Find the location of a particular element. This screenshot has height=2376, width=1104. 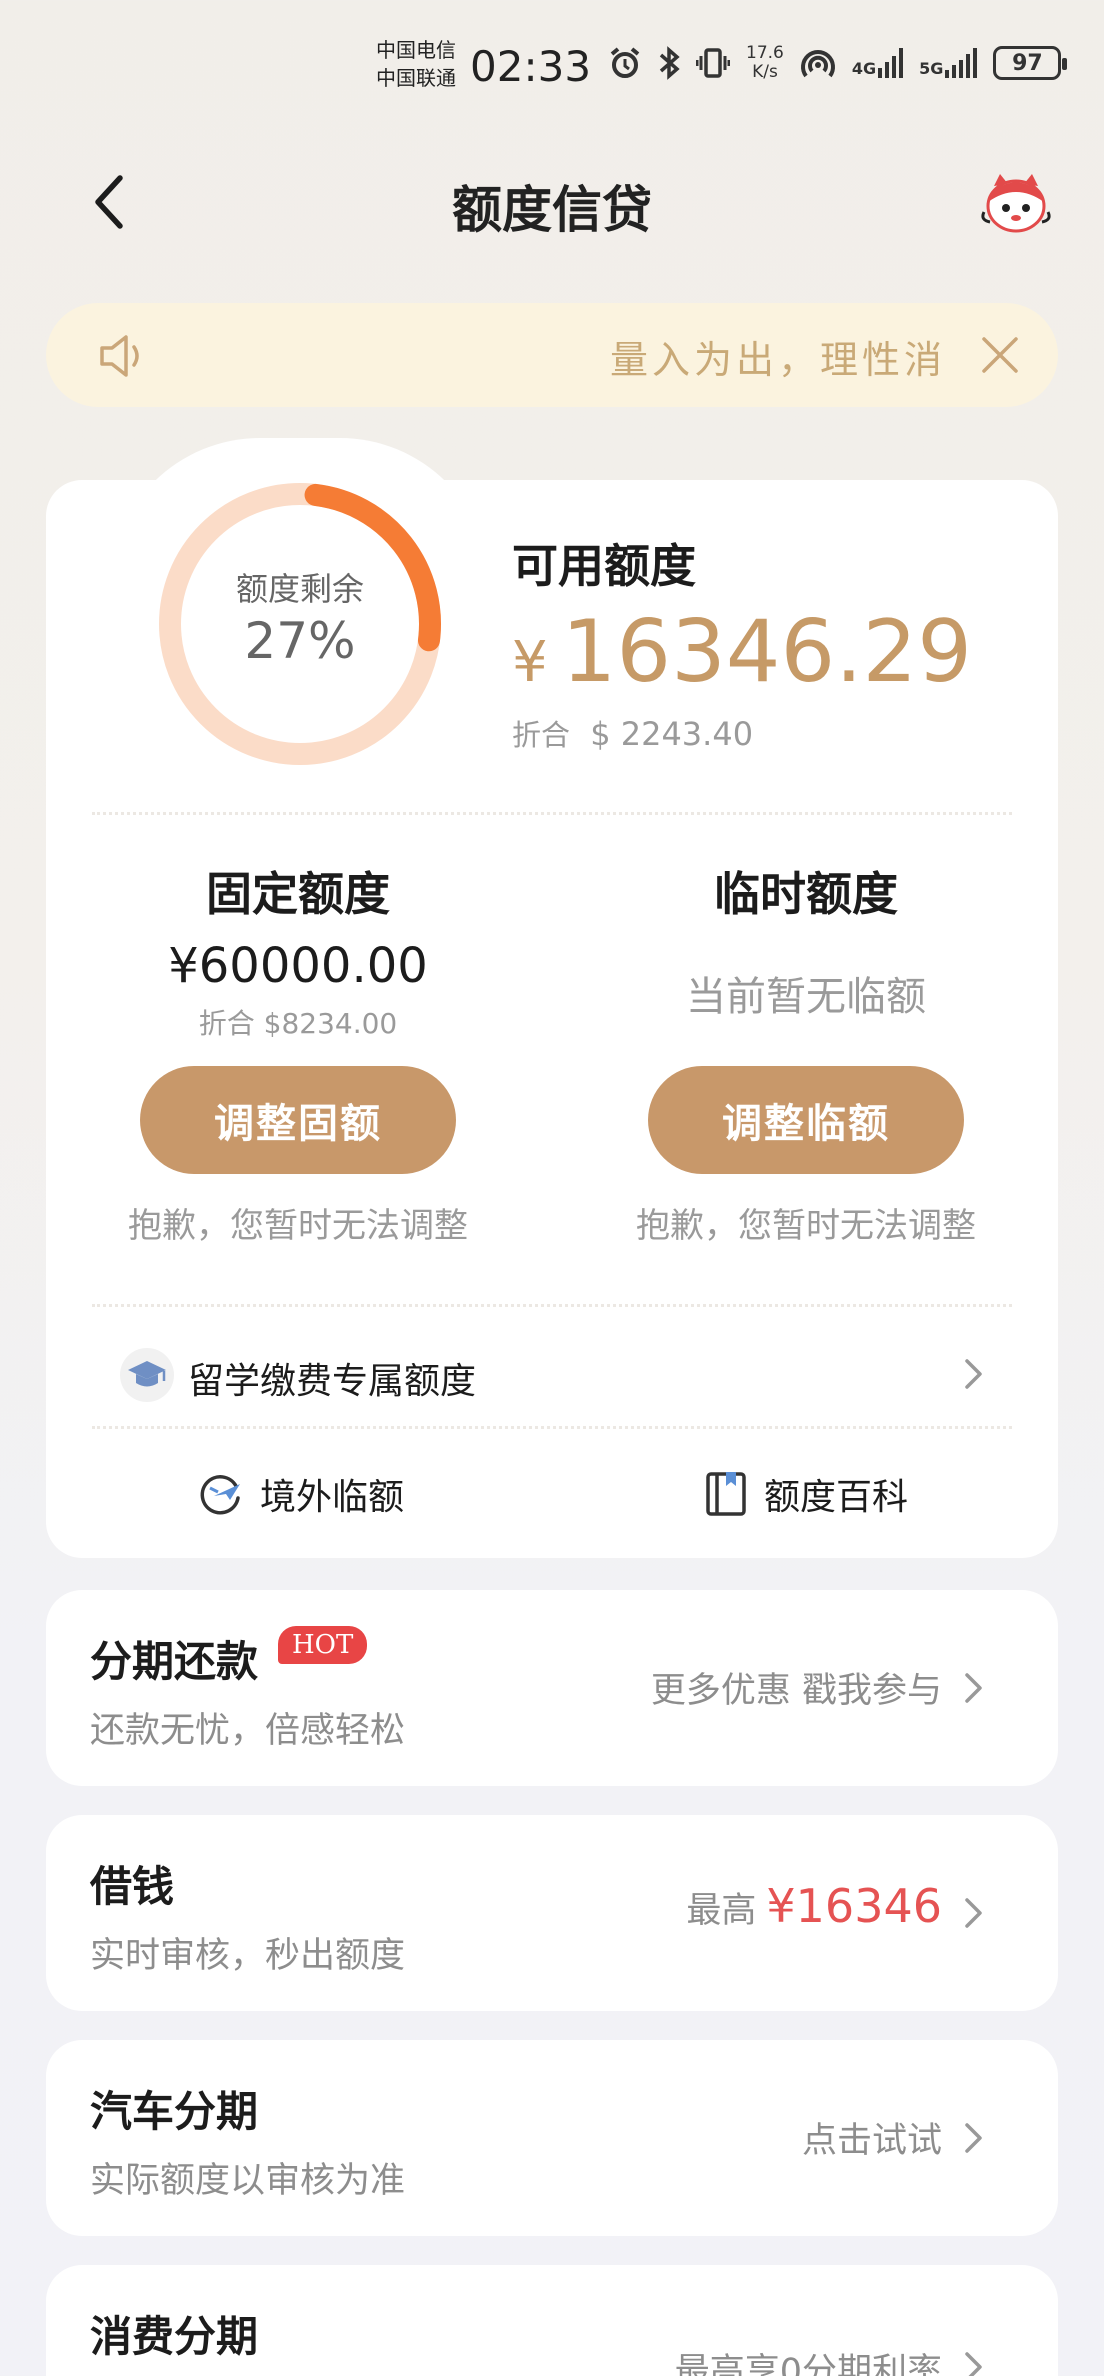

service-subtitle: 实时审核，秒出额度 is located at coordinates (248, 1956).